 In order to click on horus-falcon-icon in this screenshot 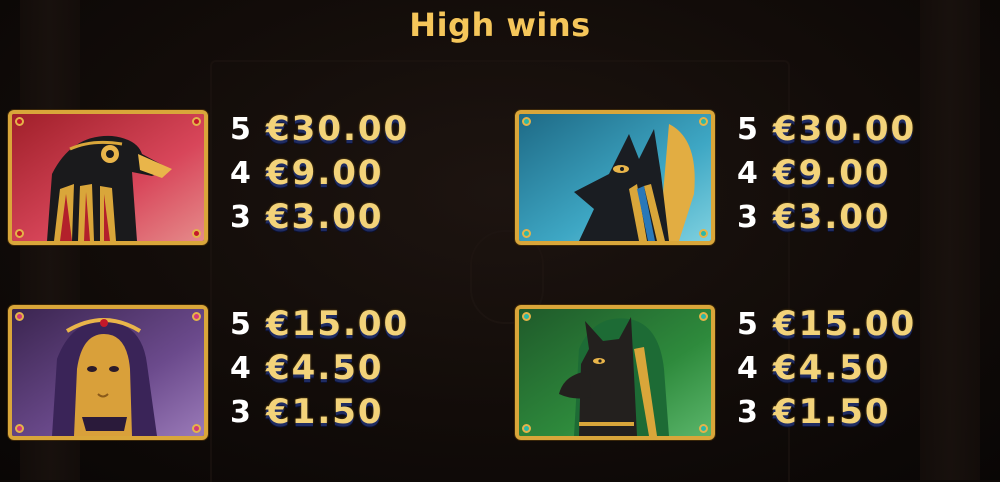, I will do `click(108, 177)`.